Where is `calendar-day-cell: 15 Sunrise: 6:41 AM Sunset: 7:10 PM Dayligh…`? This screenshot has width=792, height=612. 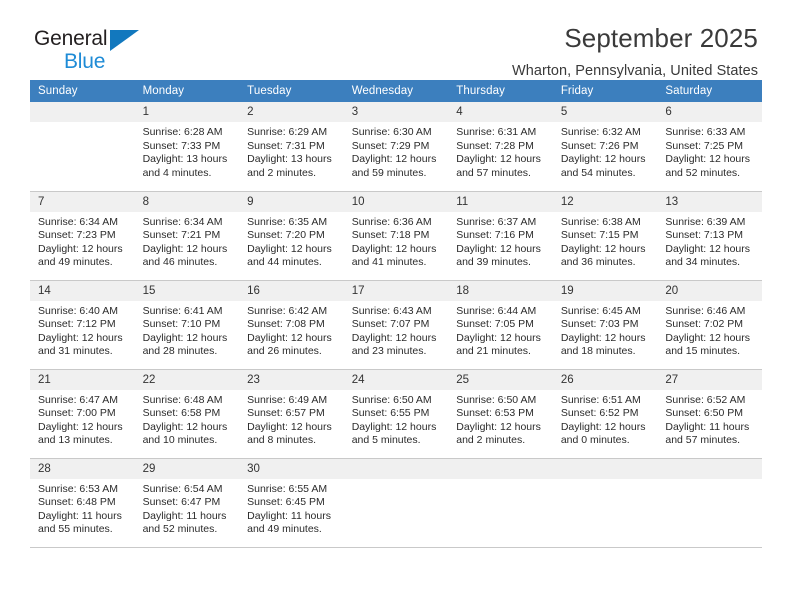 calendar-day-cell: 15 Sunrise: 6:41 AM Sunset: 7:10 PM Dayligh… is located at coordinates (187, 324).